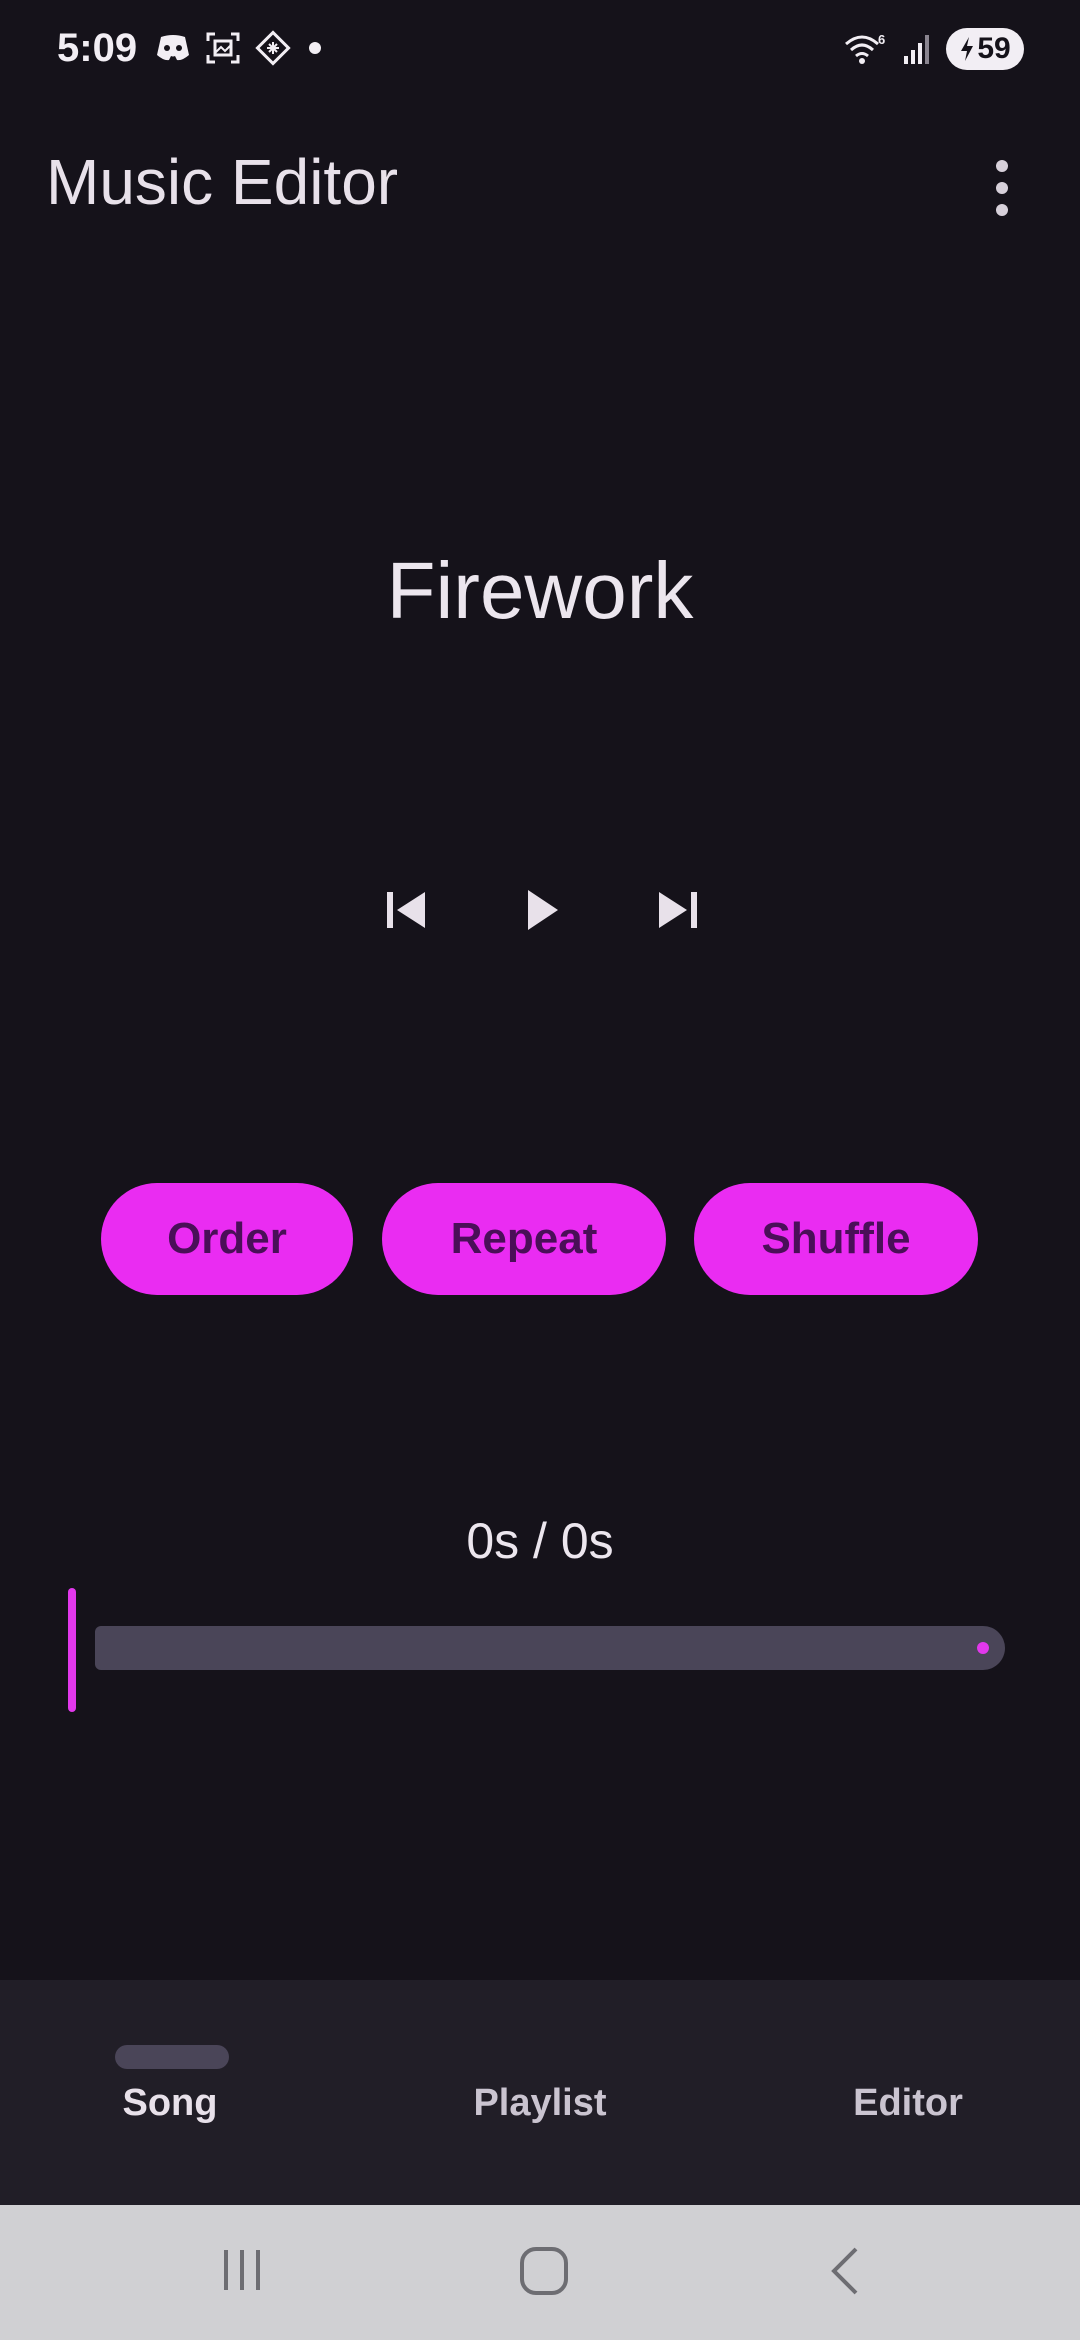 The width and height of the screenshot is (1080, 2340). I want to click on progress-end-dot, so click(983, 1648).